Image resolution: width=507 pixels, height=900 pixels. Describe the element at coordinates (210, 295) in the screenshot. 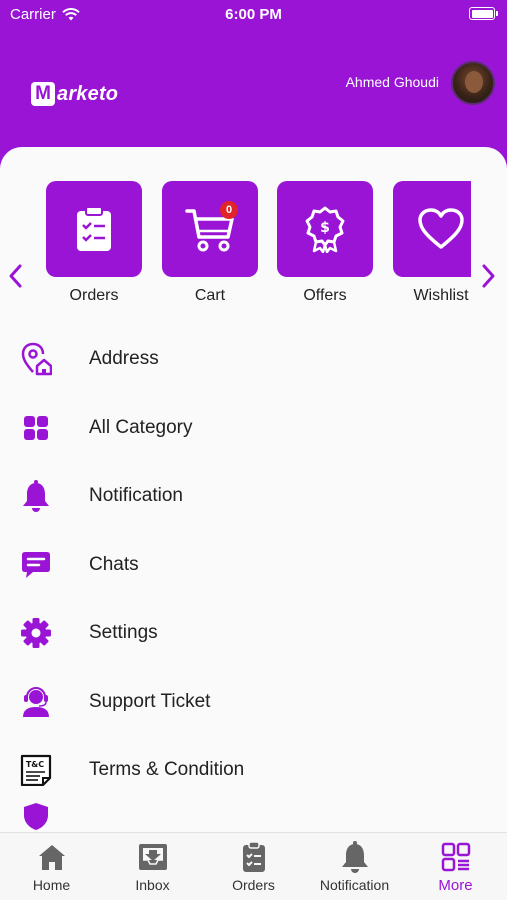

I see `quick-action-label: Cart` at that location.